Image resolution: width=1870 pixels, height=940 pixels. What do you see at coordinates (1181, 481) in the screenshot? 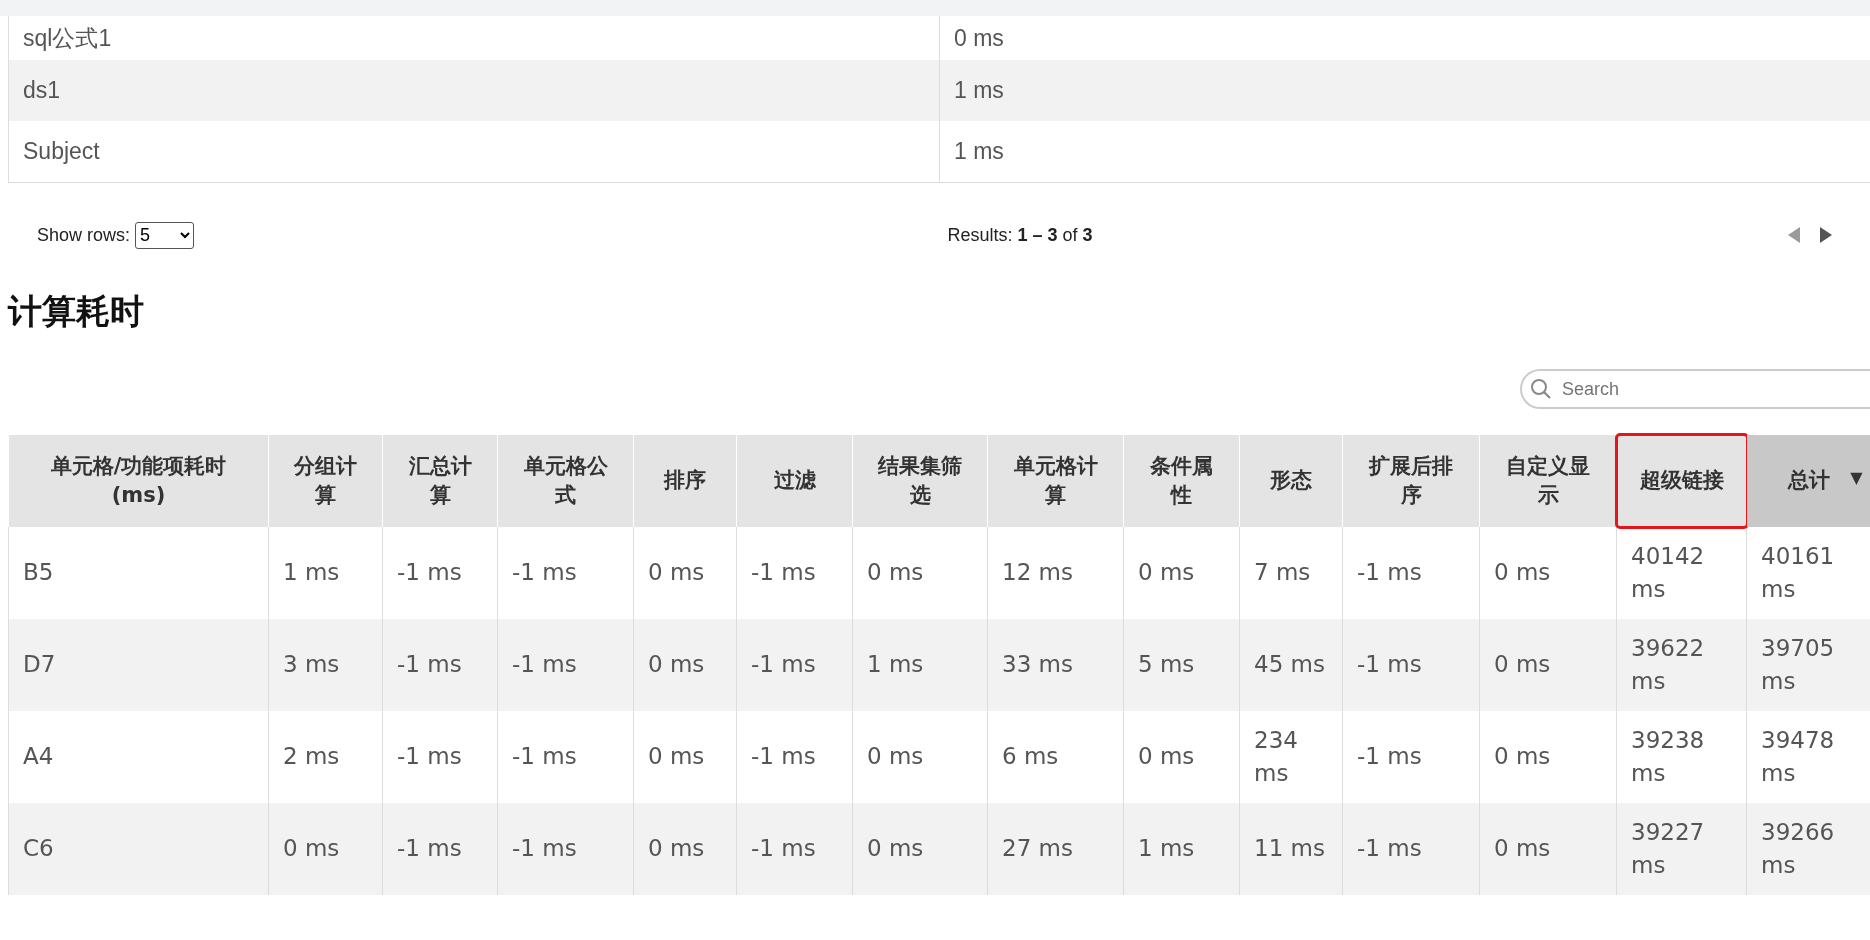
I see `column-header: 条件属性` at bounding box center [1181, 481].